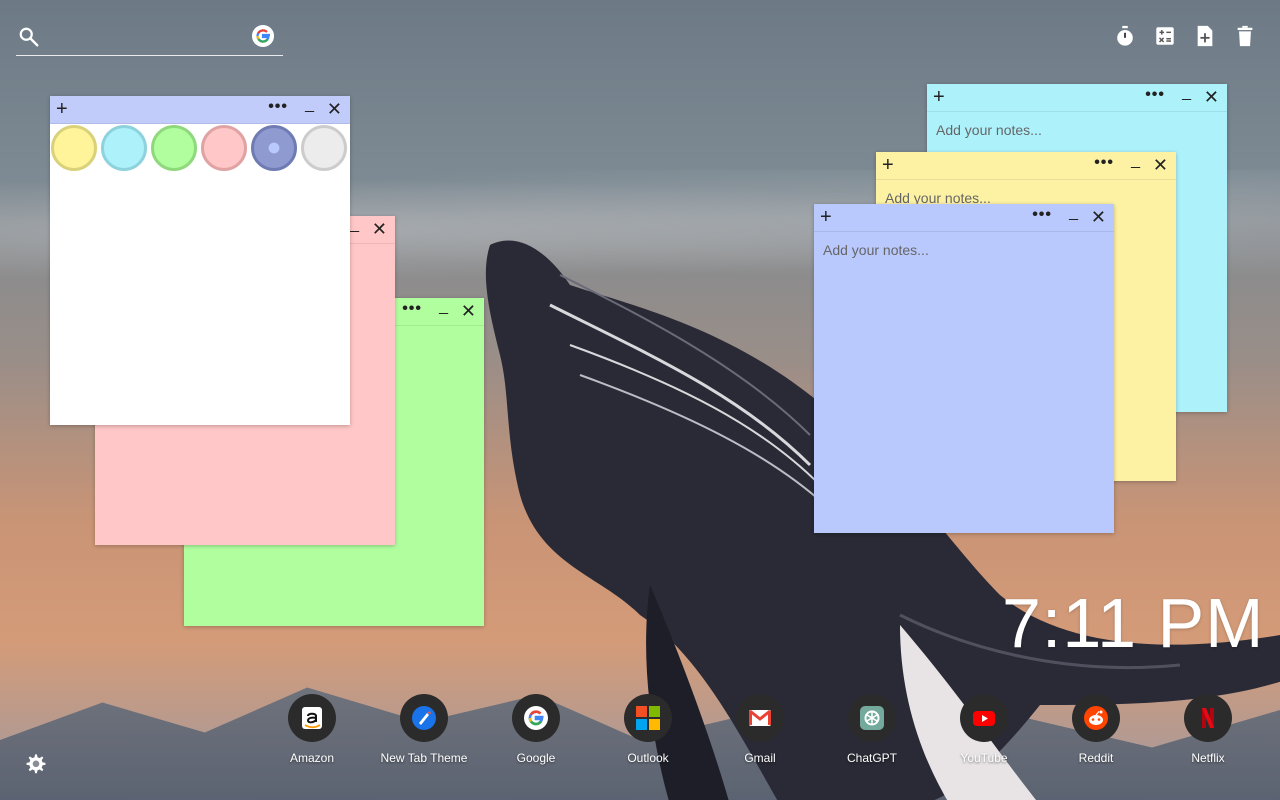 This screenshot has width=1280, height=800. What do you see at coordinates (199, 148) in the screenshot?
I see `color-palette` at bounding box center [199, 148].